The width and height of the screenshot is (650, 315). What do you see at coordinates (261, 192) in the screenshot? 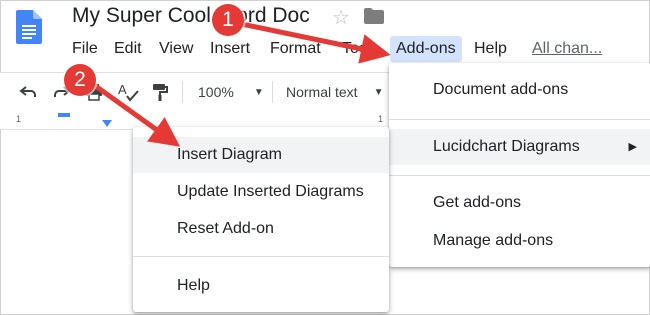
I see `menu-item-update-inserted-diagrams: Update Inserted Diagrams` at bounding box center [261, 192].